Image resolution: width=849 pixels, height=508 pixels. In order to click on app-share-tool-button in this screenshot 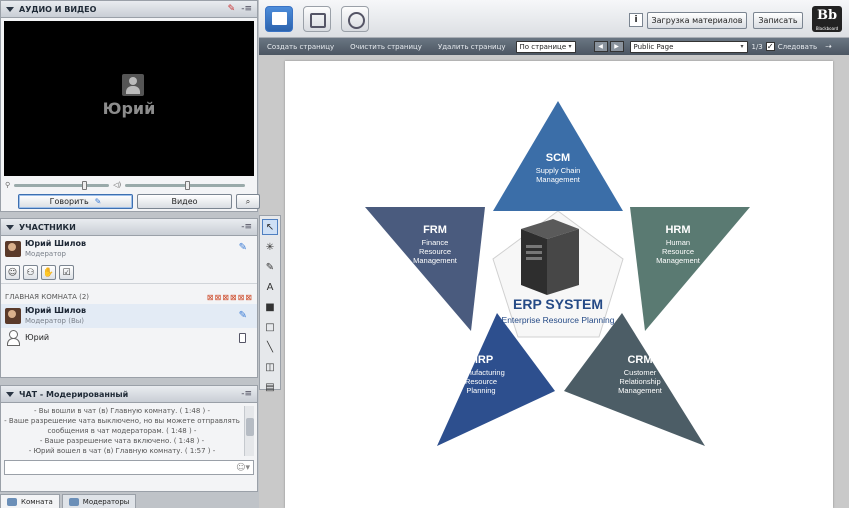, I will do `click(317, 19)`.